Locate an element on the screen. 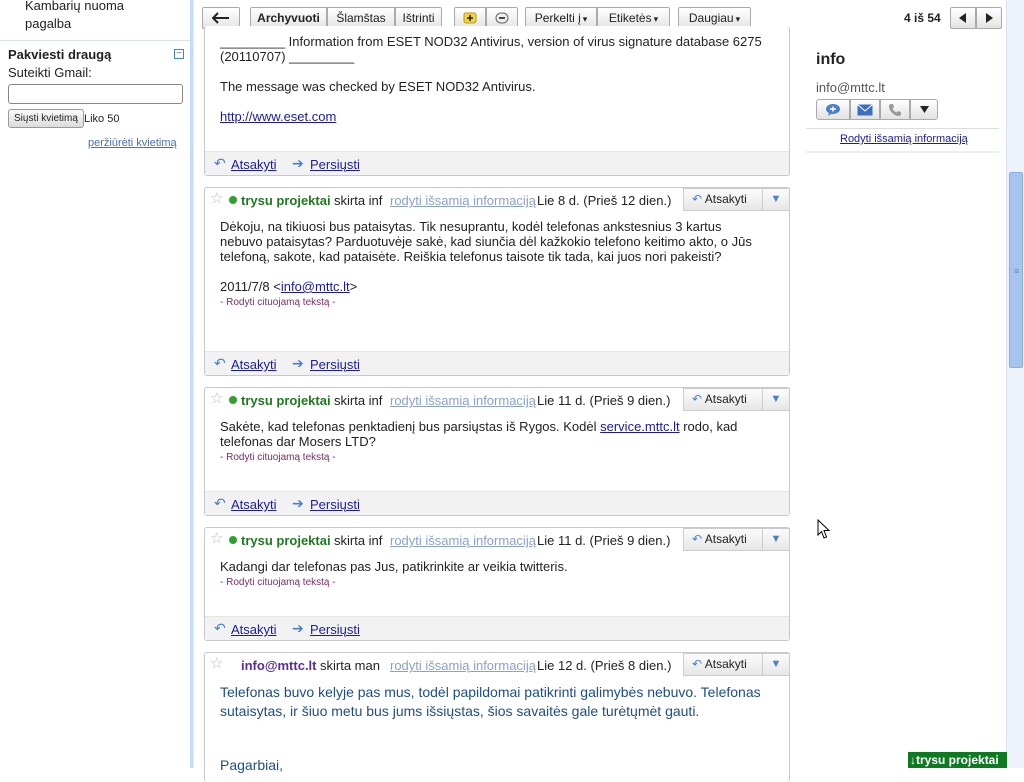  collapse-icon: − is located at coordinates (179, 54).